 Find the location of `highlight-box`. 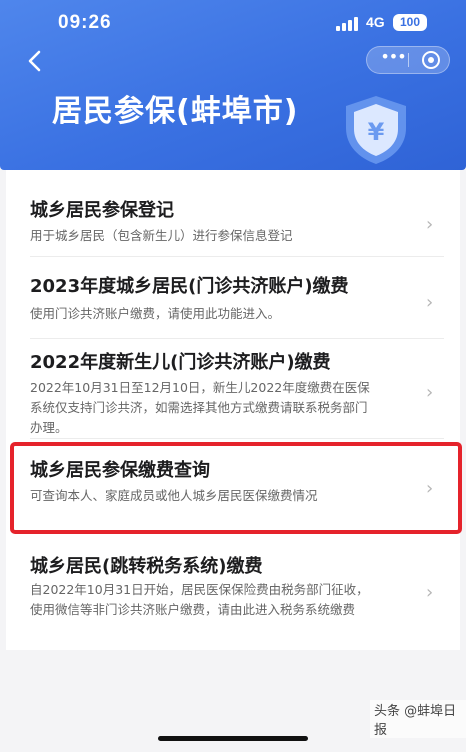

highlight-box is located at coordinates (236, 488).